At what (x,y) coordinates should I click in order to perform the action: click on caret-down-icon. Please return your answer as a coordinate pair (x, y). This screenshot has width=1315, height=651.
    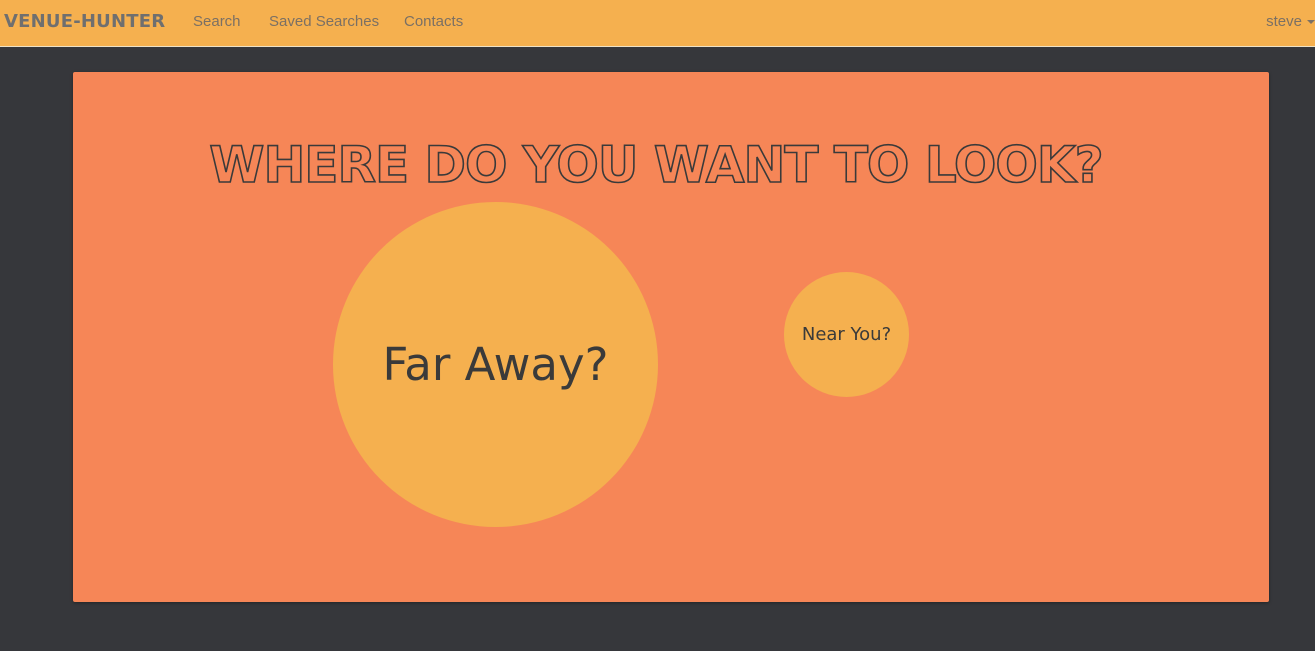
    Looking at the image, I should click on (1311, 22).